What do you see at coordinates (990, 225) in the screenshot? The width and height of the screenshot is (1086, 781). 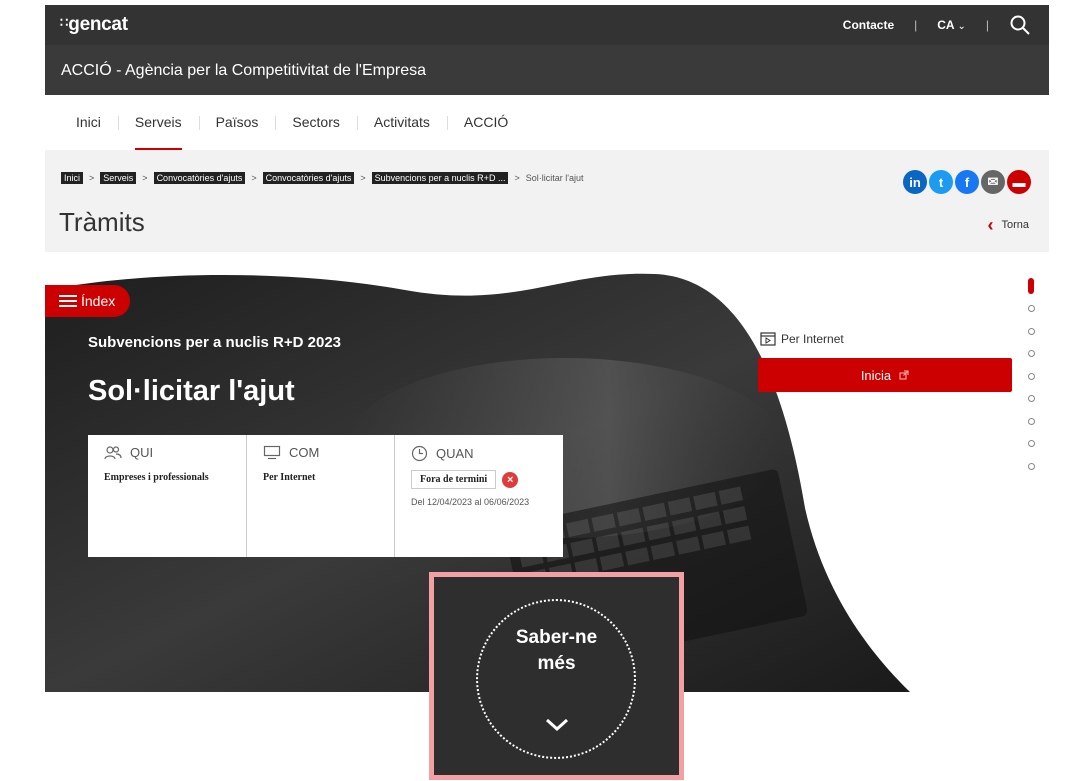 I see `chevron-left-icon: ‹` at bounding box center [990, 225].